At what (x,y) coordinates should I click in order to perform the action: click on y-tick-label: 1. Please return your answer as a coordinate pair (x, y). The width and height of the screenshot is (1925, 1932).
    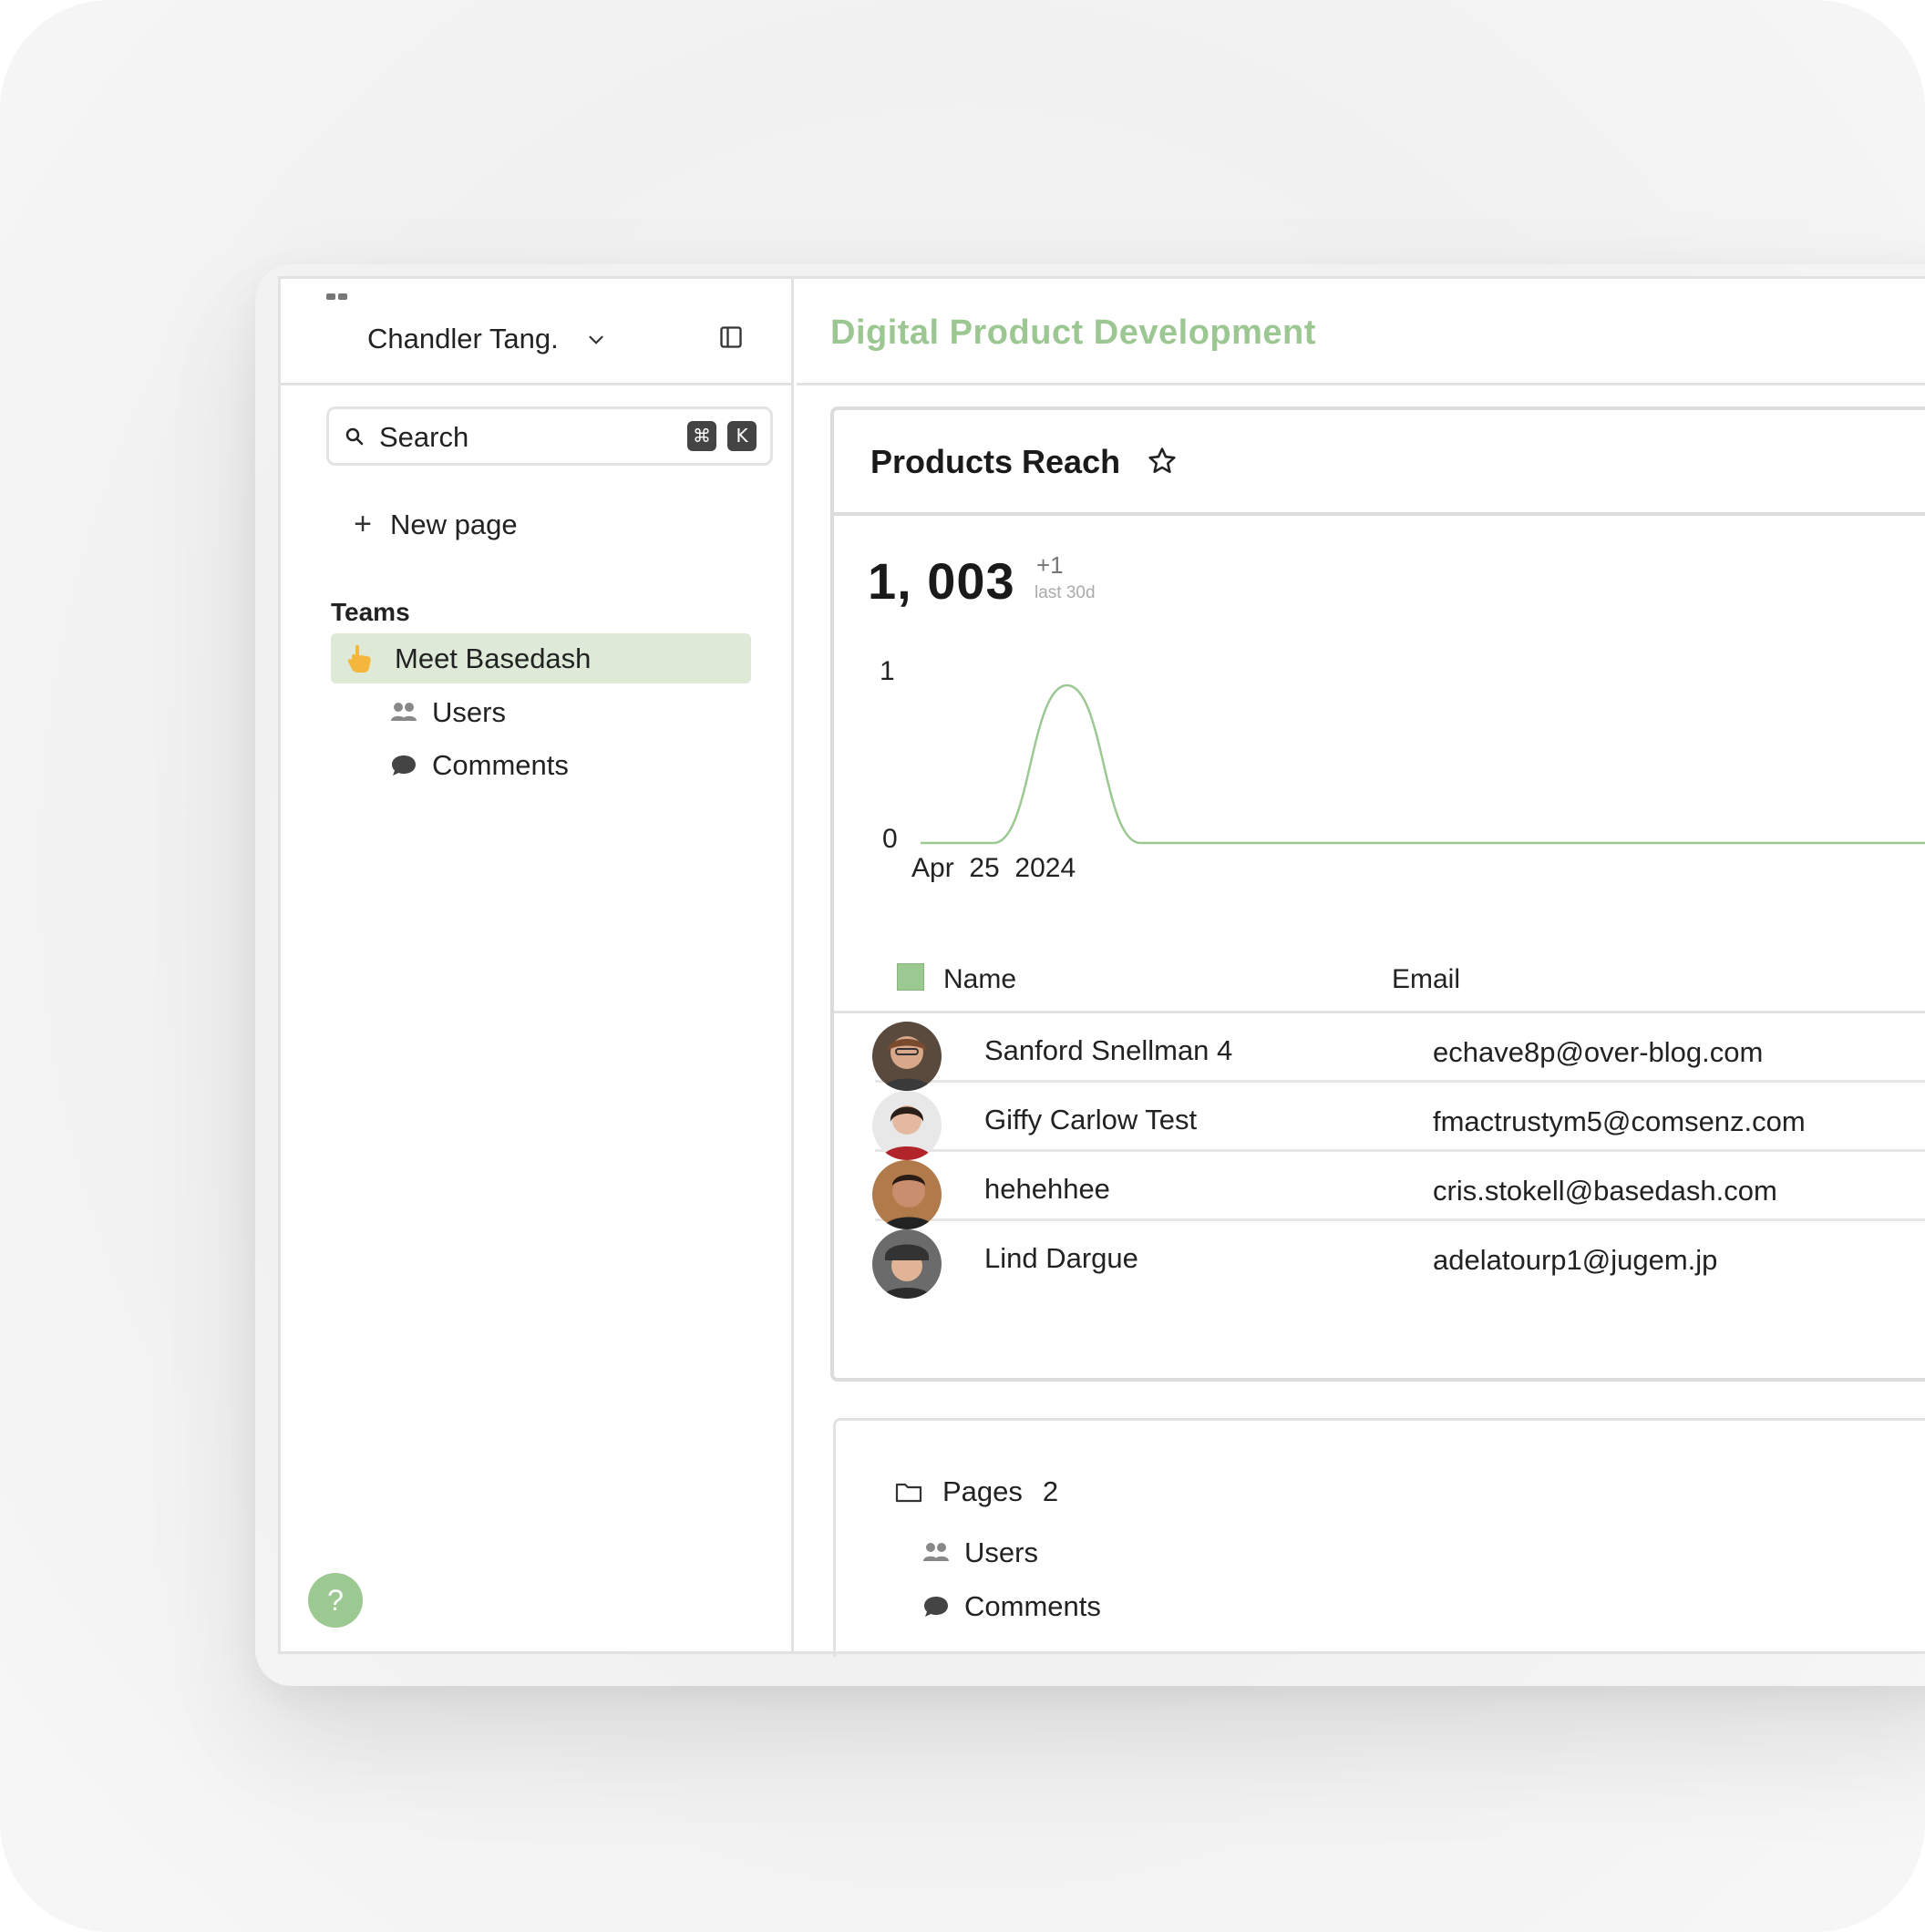
    Looking at the image, I should click on (888, 671).